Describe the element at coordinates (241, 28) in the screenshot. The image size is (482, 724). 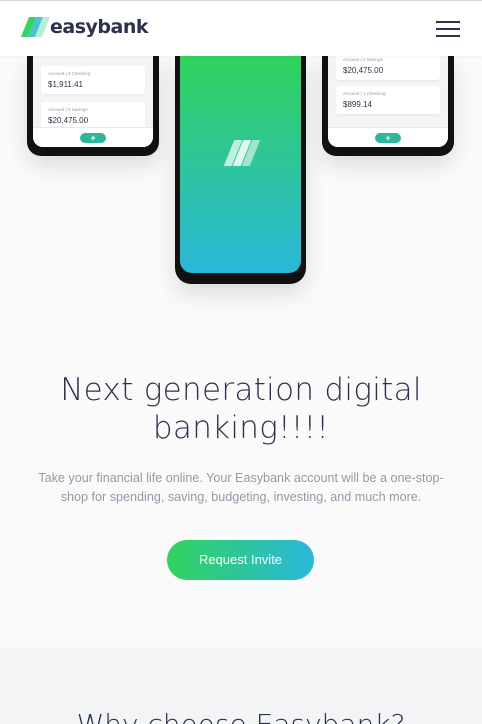
I see `site-header: easybank` at that location.